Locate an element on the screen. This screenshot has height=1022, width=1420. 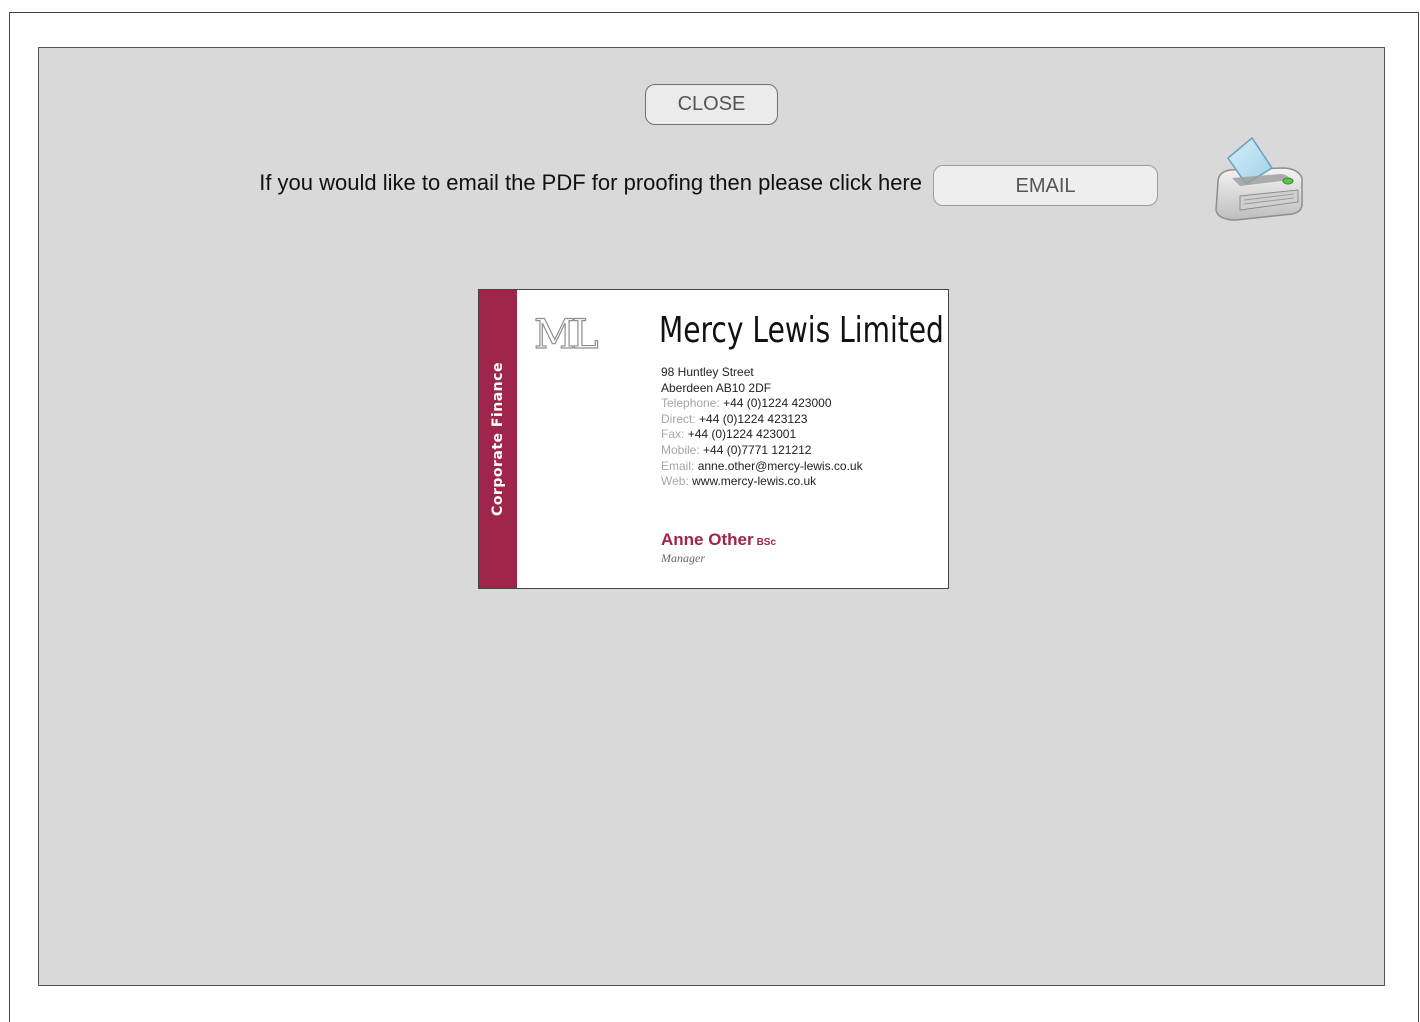
web-value: www.mercy-lewis.co.uk is located at coordinates (754, 481).